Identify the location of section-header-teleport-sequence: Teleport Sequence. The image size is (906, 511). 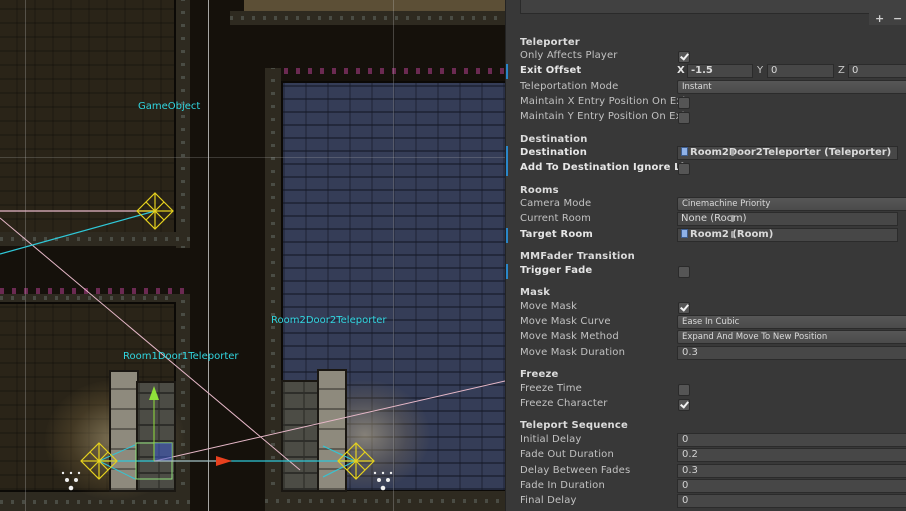
(574, 425).